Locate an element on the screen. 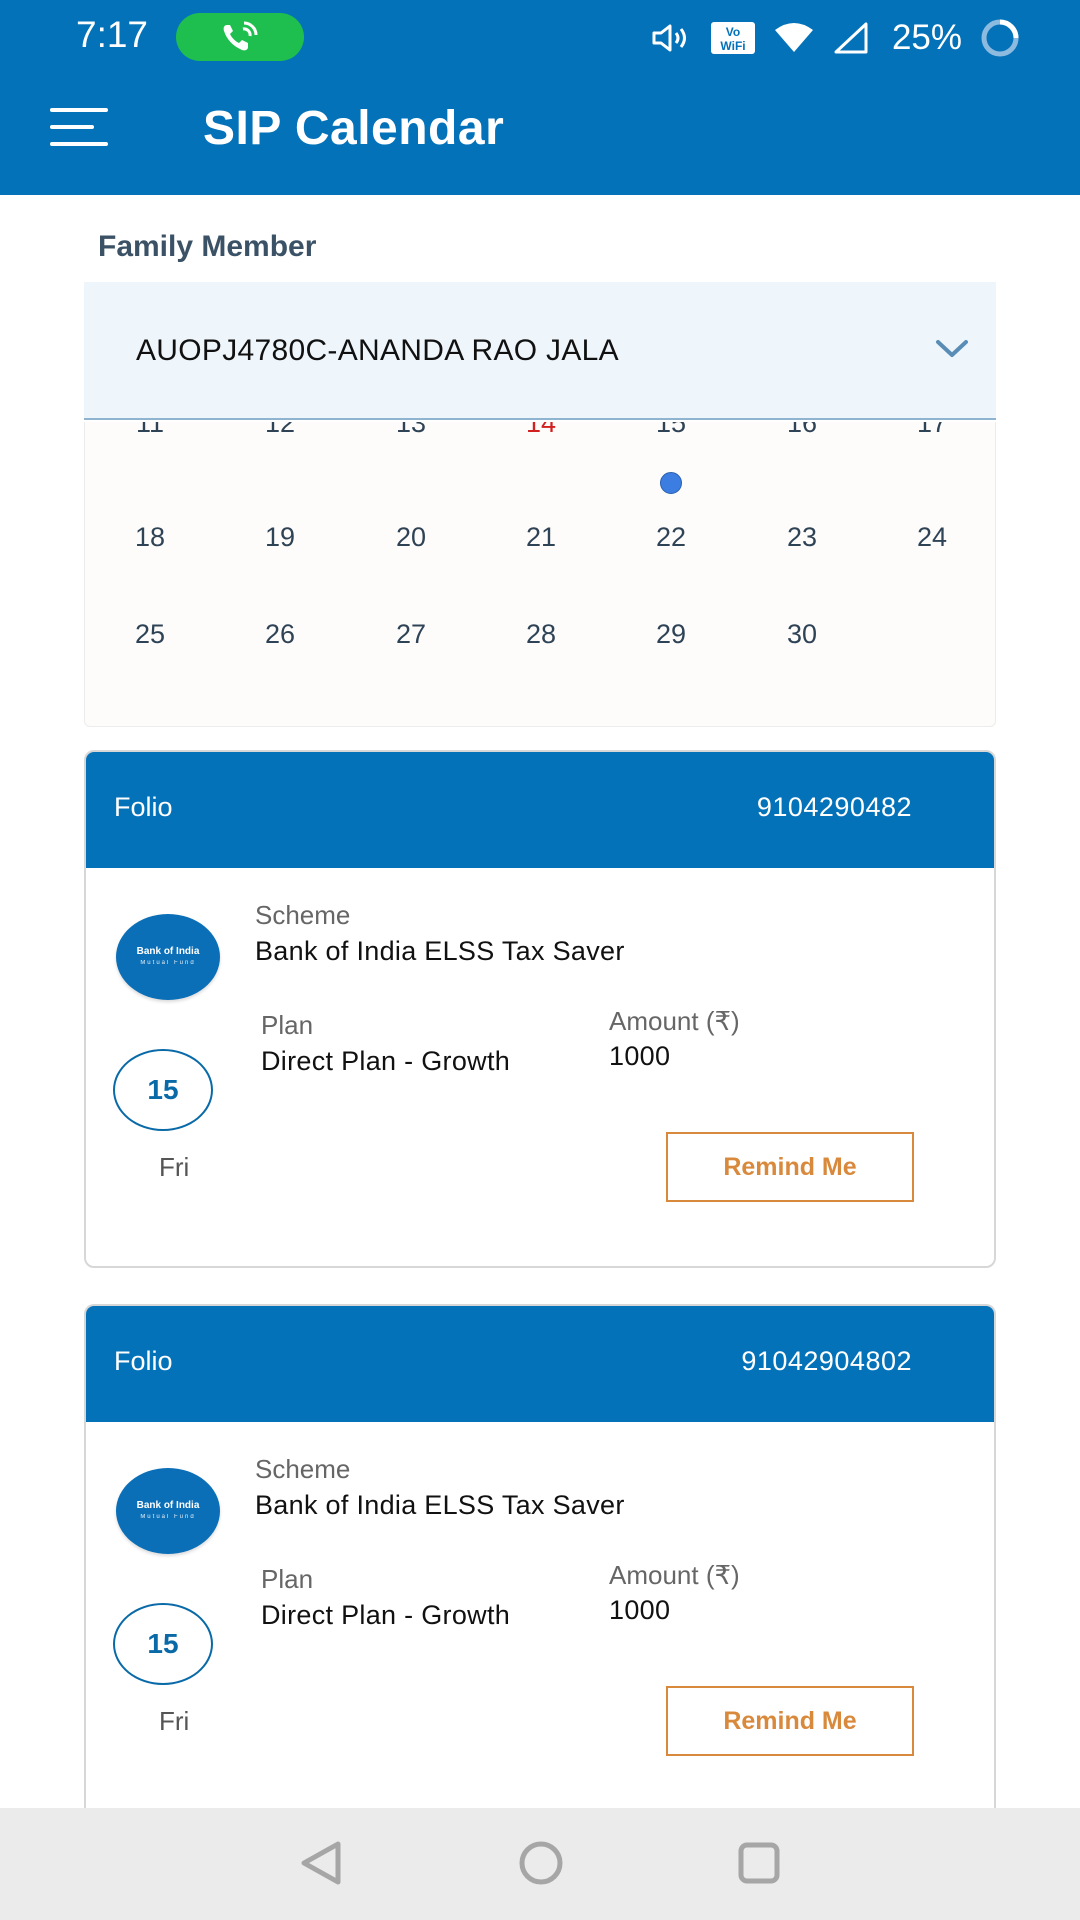 The width and height of the screenshot is (1080, 1920). card-header: Folio 9104290482 is located at coordinates (540, 810).